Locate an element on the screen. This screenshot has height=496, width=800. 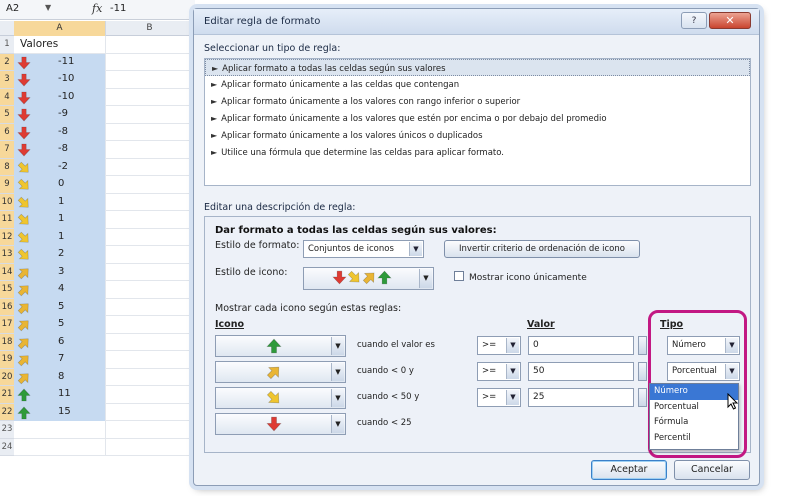
triangle-right-icon: ► is located at coordinates (214, 84).